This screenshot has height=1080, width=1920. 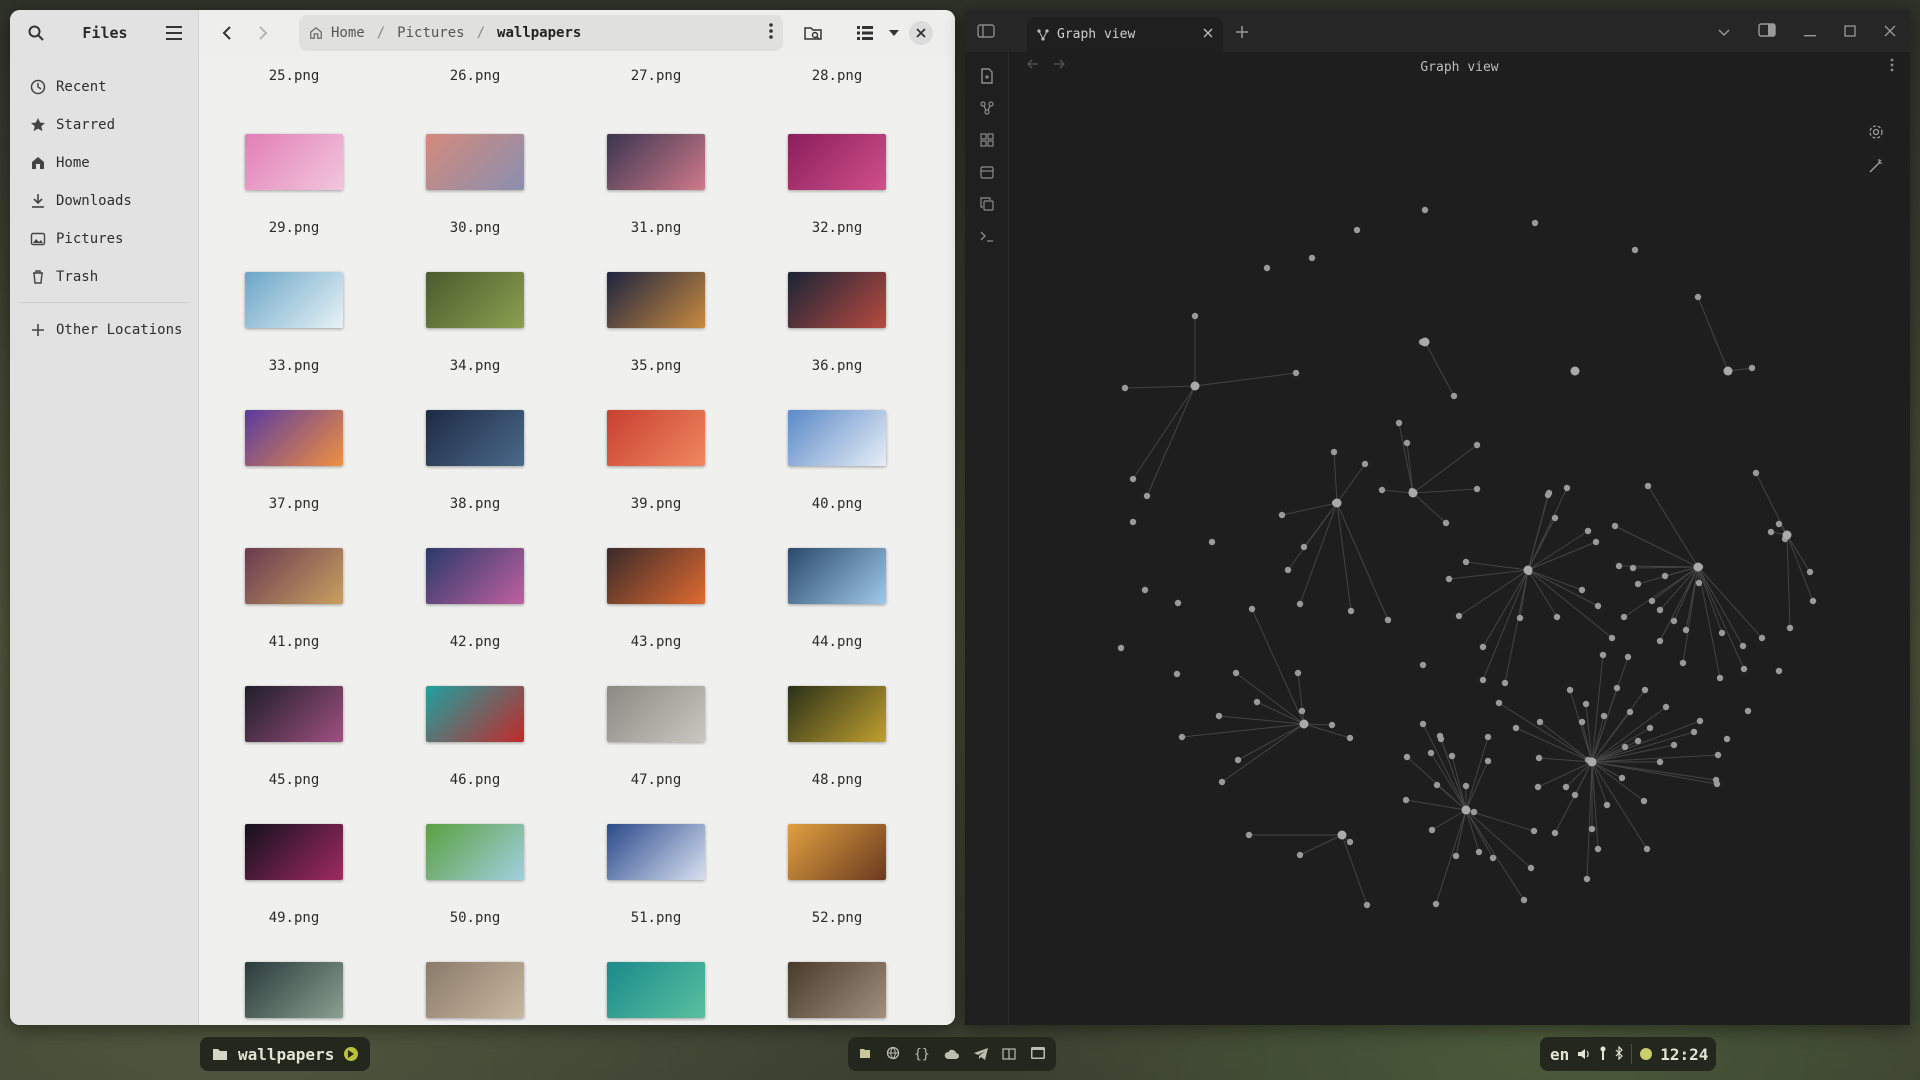 I want to click on breadcrumb-current: wallpapers, so click(x=539, y=33).